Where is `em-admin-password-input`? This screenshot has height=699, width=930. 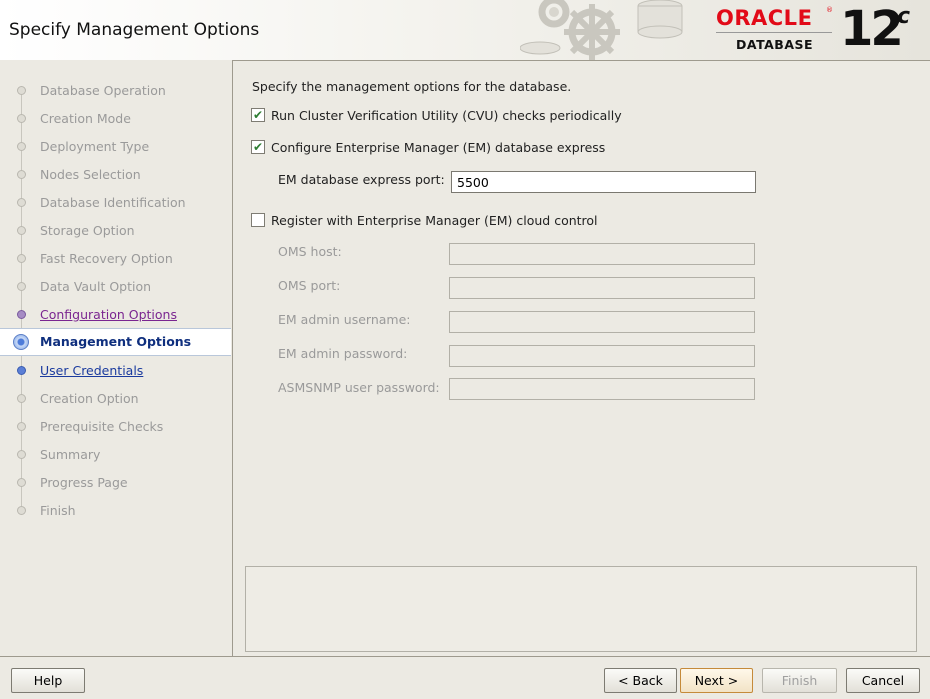 em-admin-password-input is located at coordinates (602, 356).